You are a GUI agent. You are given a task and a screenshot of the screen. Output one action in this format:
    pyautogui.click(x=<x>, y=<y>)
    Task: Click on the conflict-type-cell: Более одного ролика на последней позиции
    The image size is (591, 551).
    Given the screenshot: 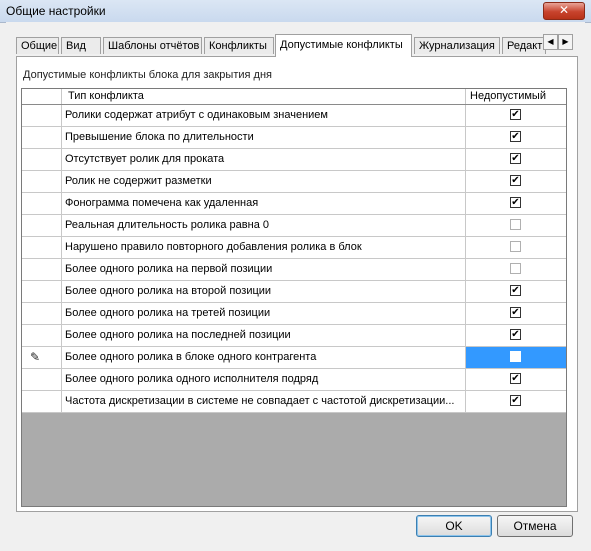 What is the action you would take?
    pyautogui.click(x=264, y=335)
    